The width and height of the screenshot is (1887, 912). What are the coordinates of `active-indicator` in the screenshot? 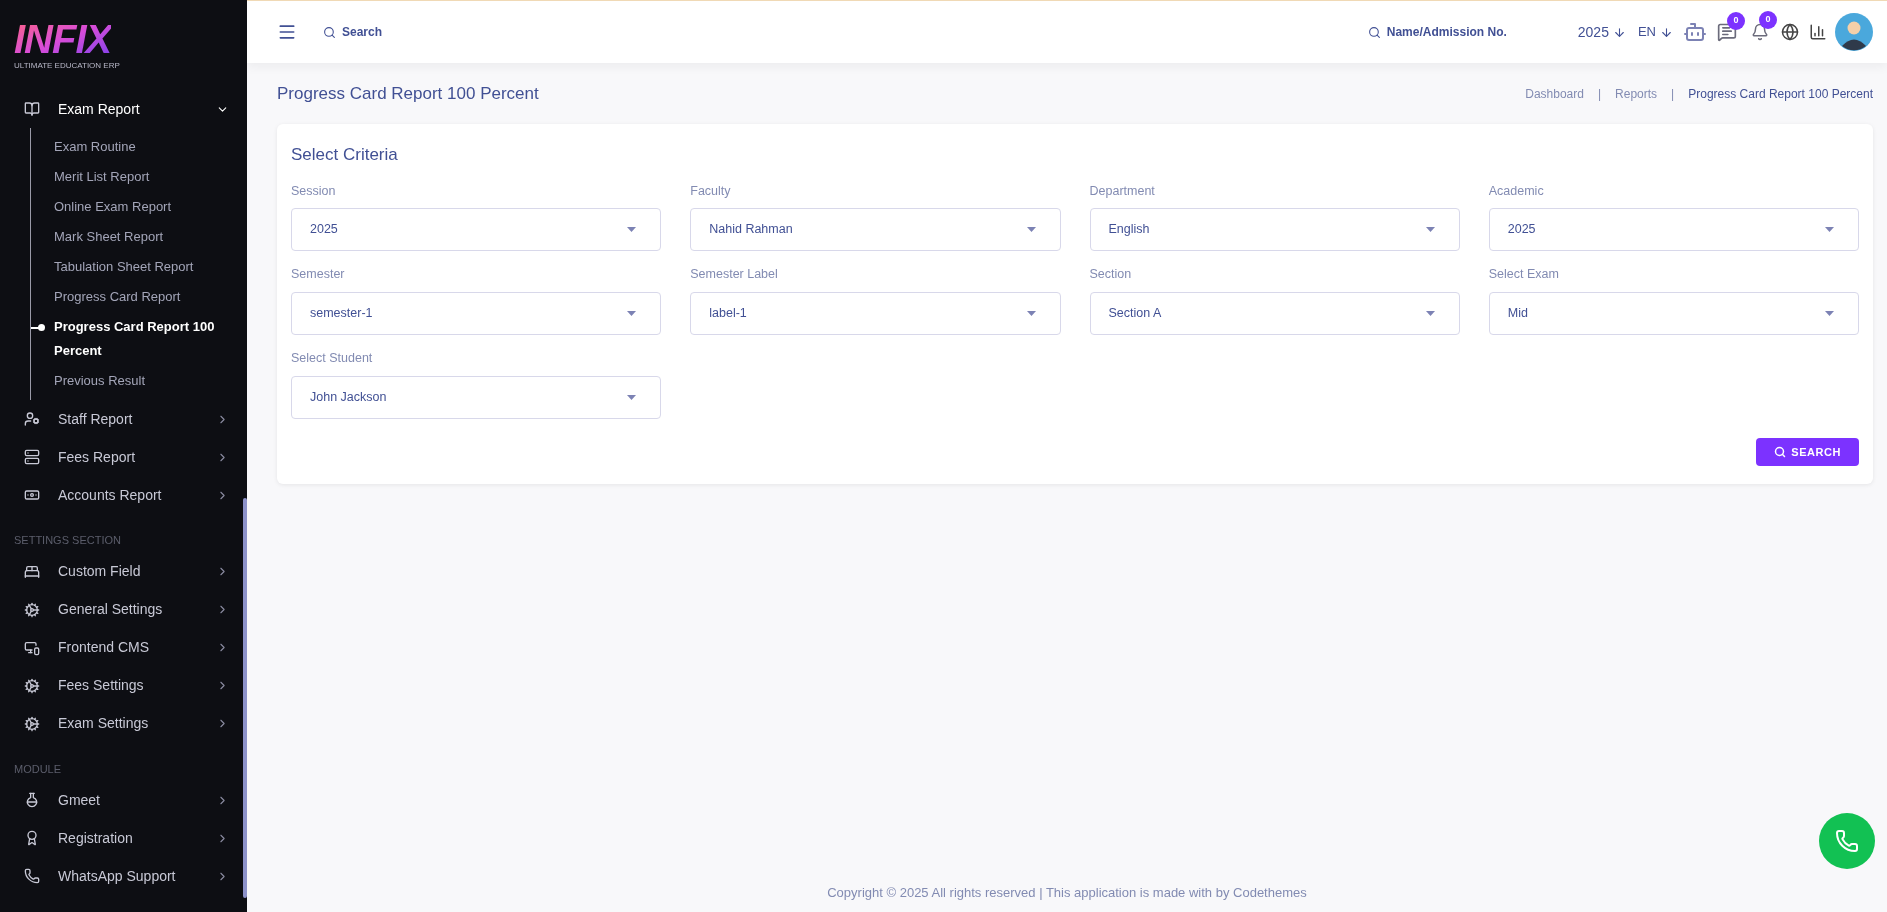 It's located at (38, 327).